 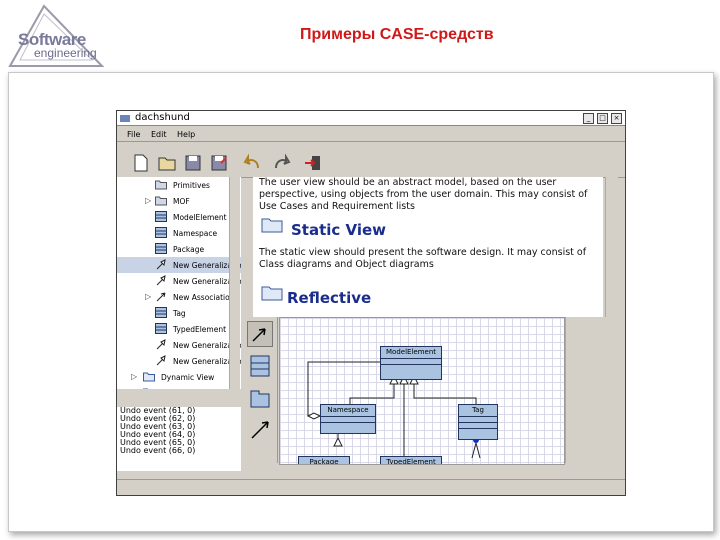 What do you see at coordinates (133, 134) in the screenshot?
I see `menu-file: File` at bounding box center [133, 134].